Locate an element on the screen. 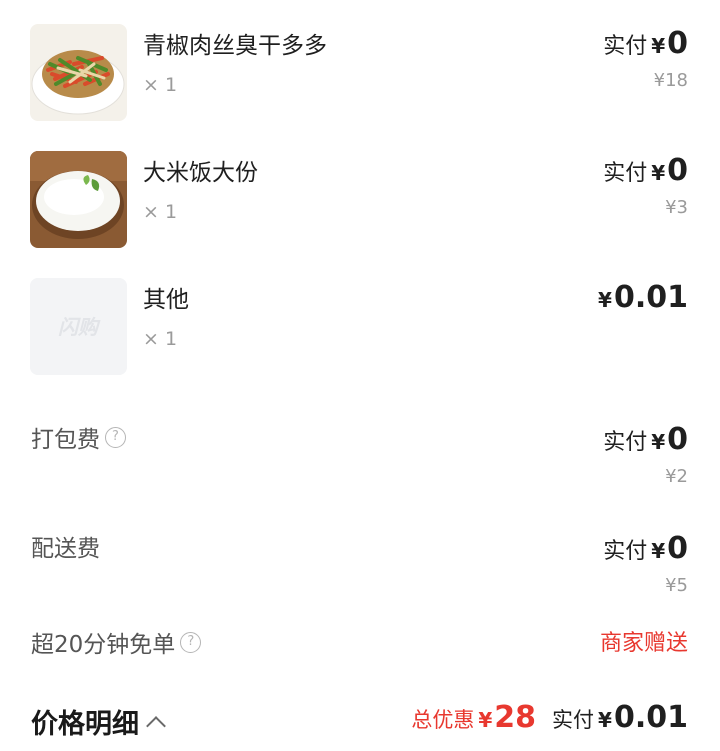 This screenshot has width=720, height=751. price-detail-toggle: 价格明细 is located at coordinates (98, 721).